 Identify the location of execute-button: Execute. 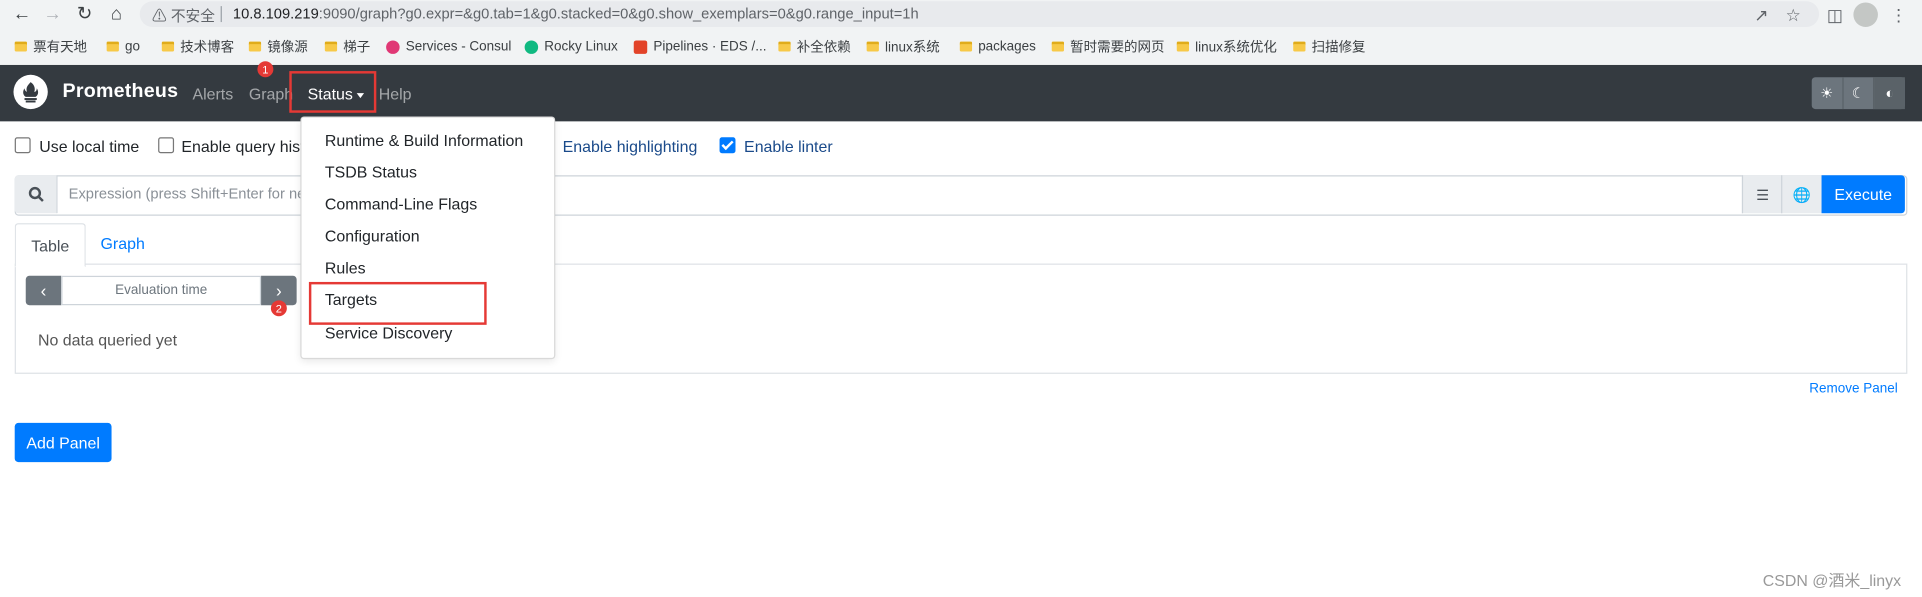
(1863, 194).